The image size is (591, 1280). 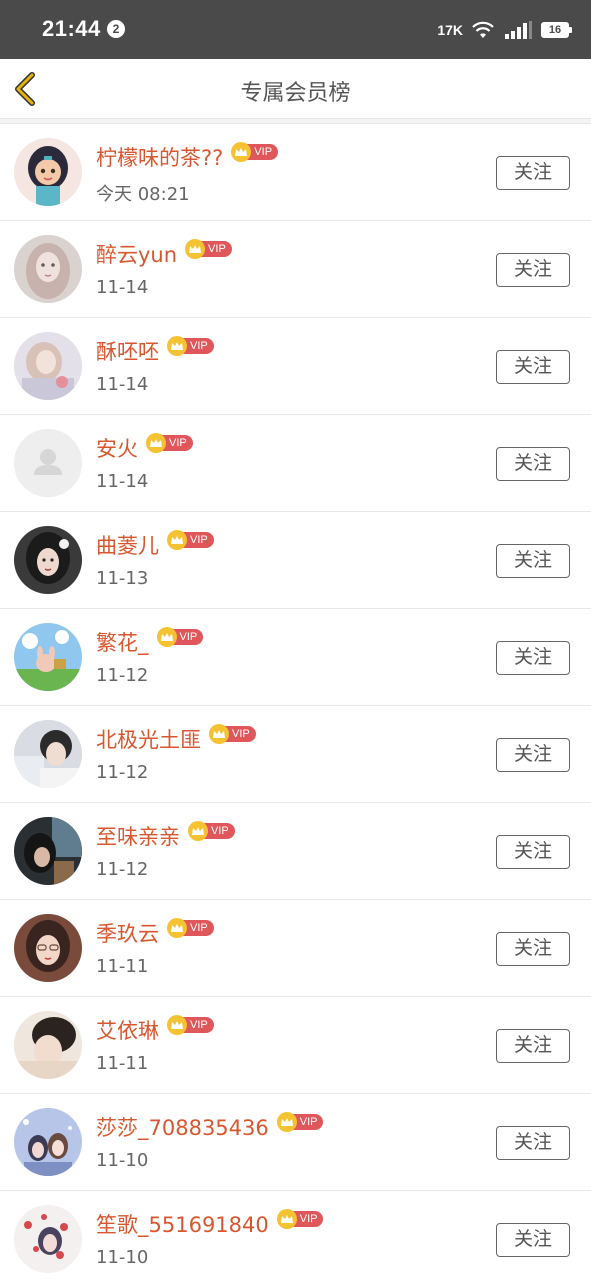 I want to click on default-user-icon, so click(x=48, y=463).